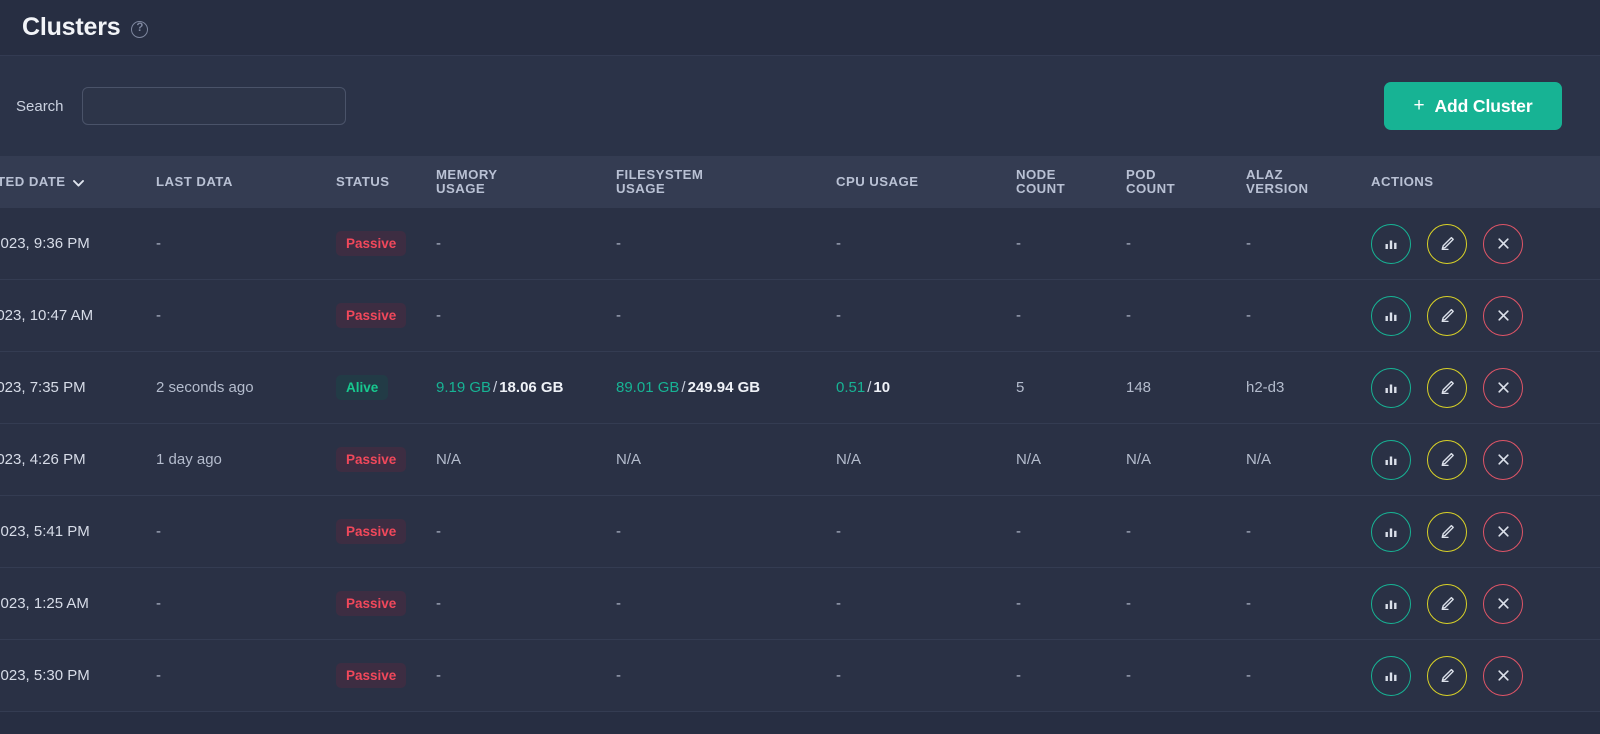  What do you see at coordinates (800, 532) in the screenshot?
I see `table-row: /2023, 5:41 PM - Passive - - - - - -` at bounding box center [800, 532].